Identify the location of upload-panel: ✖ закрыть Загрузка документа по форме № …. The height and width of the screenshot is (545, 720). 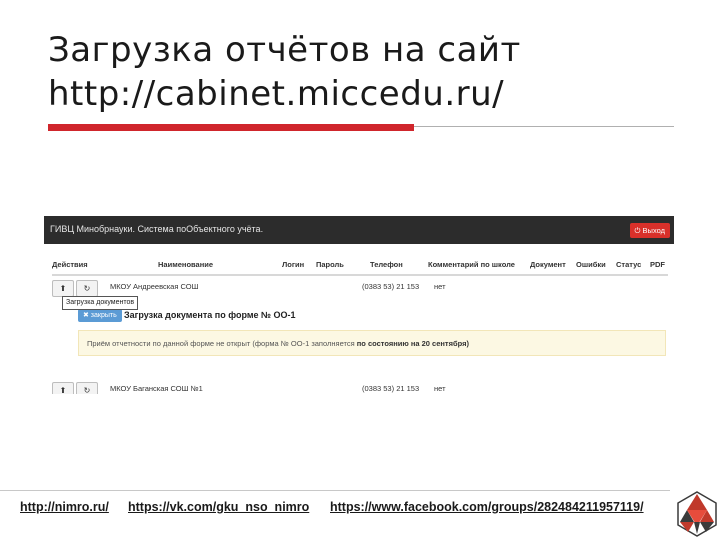
(373, 335).